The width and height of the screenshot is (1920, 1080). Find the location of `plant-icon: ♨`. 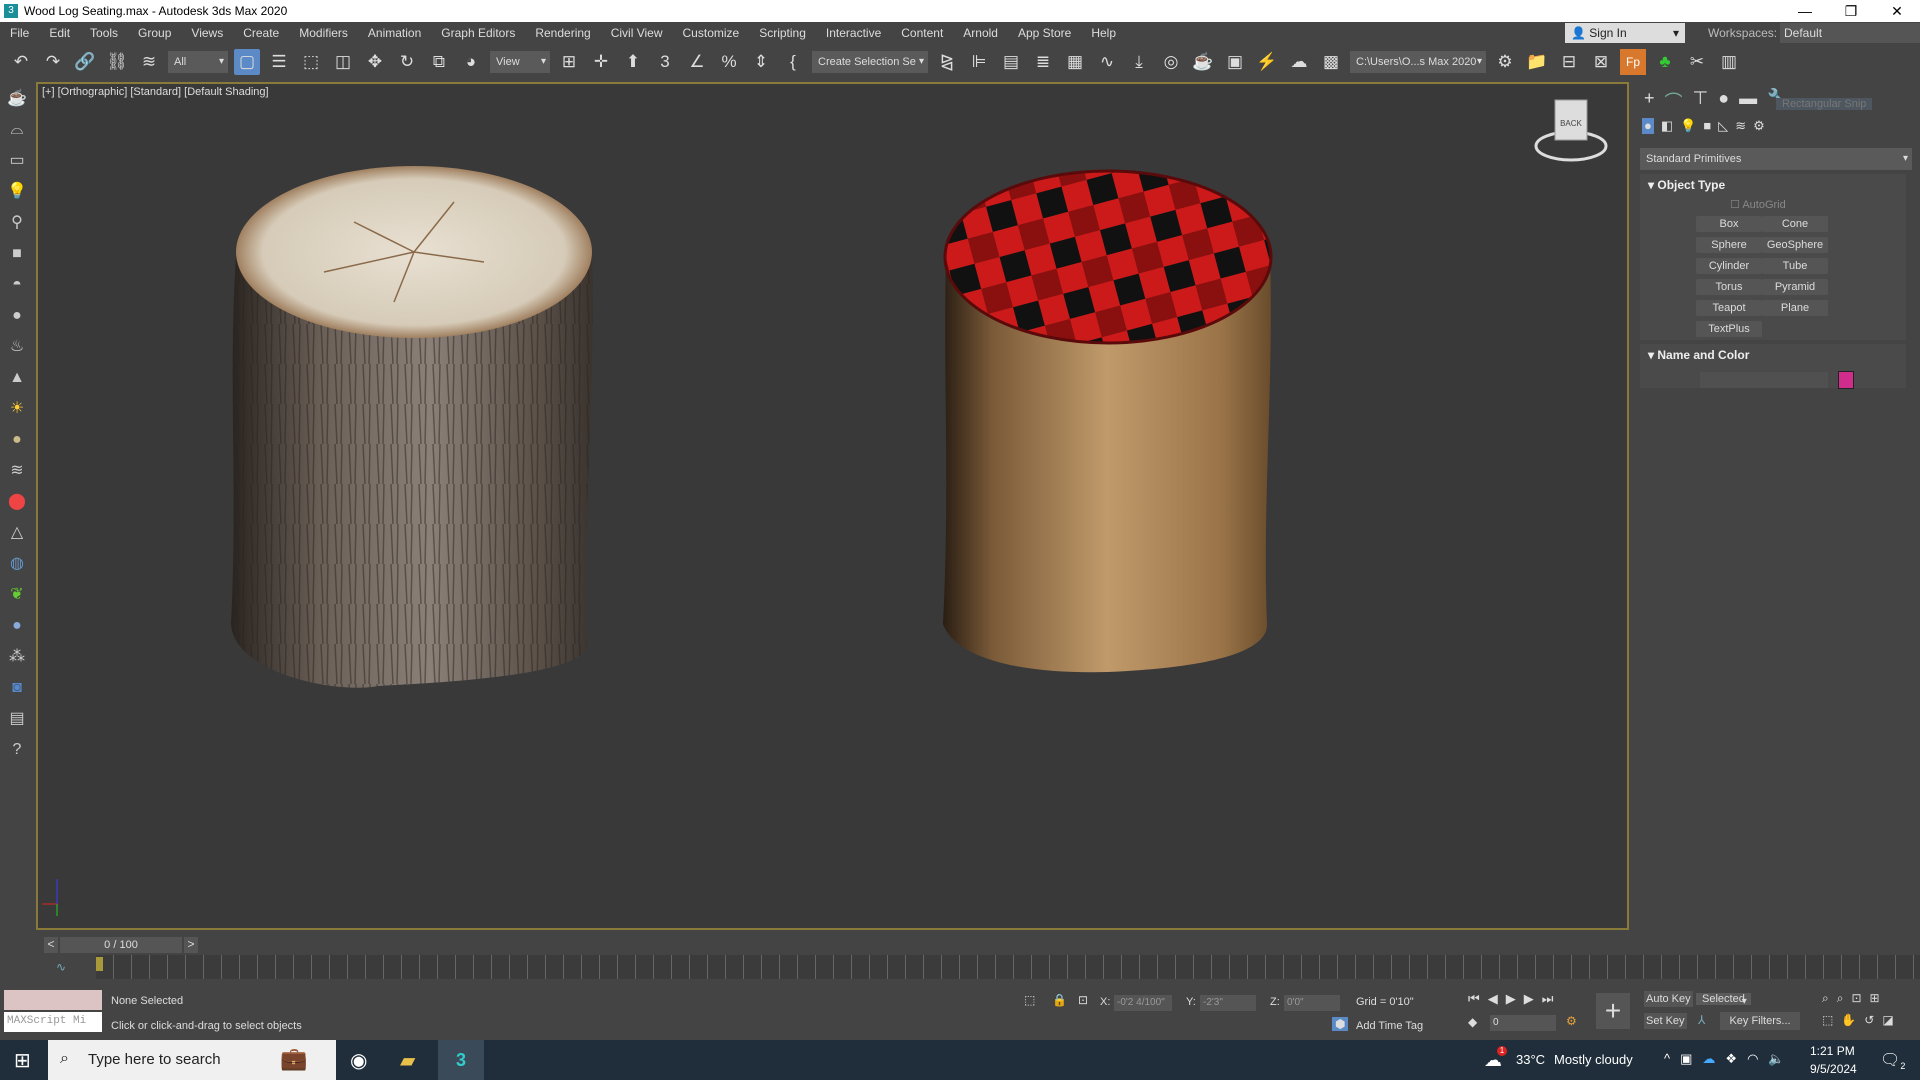

plant-icon: ♨ is located at coordinates (17, 347).